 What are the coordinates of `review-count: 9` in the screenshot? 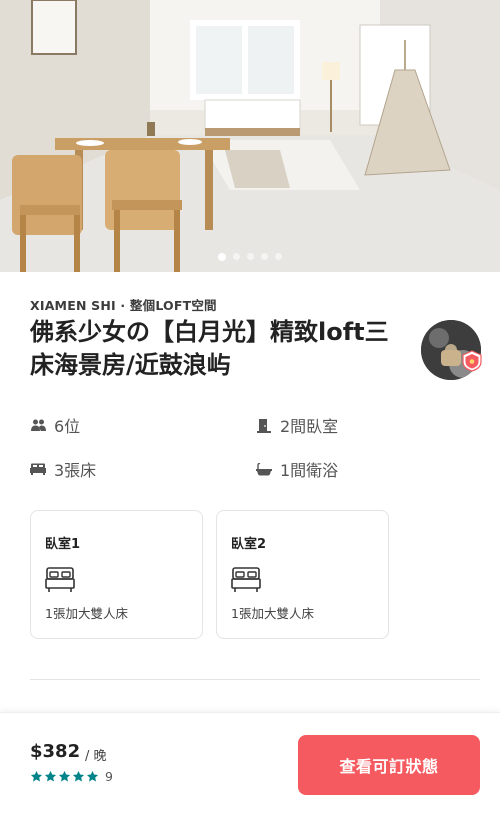 It's located at (109, 776).